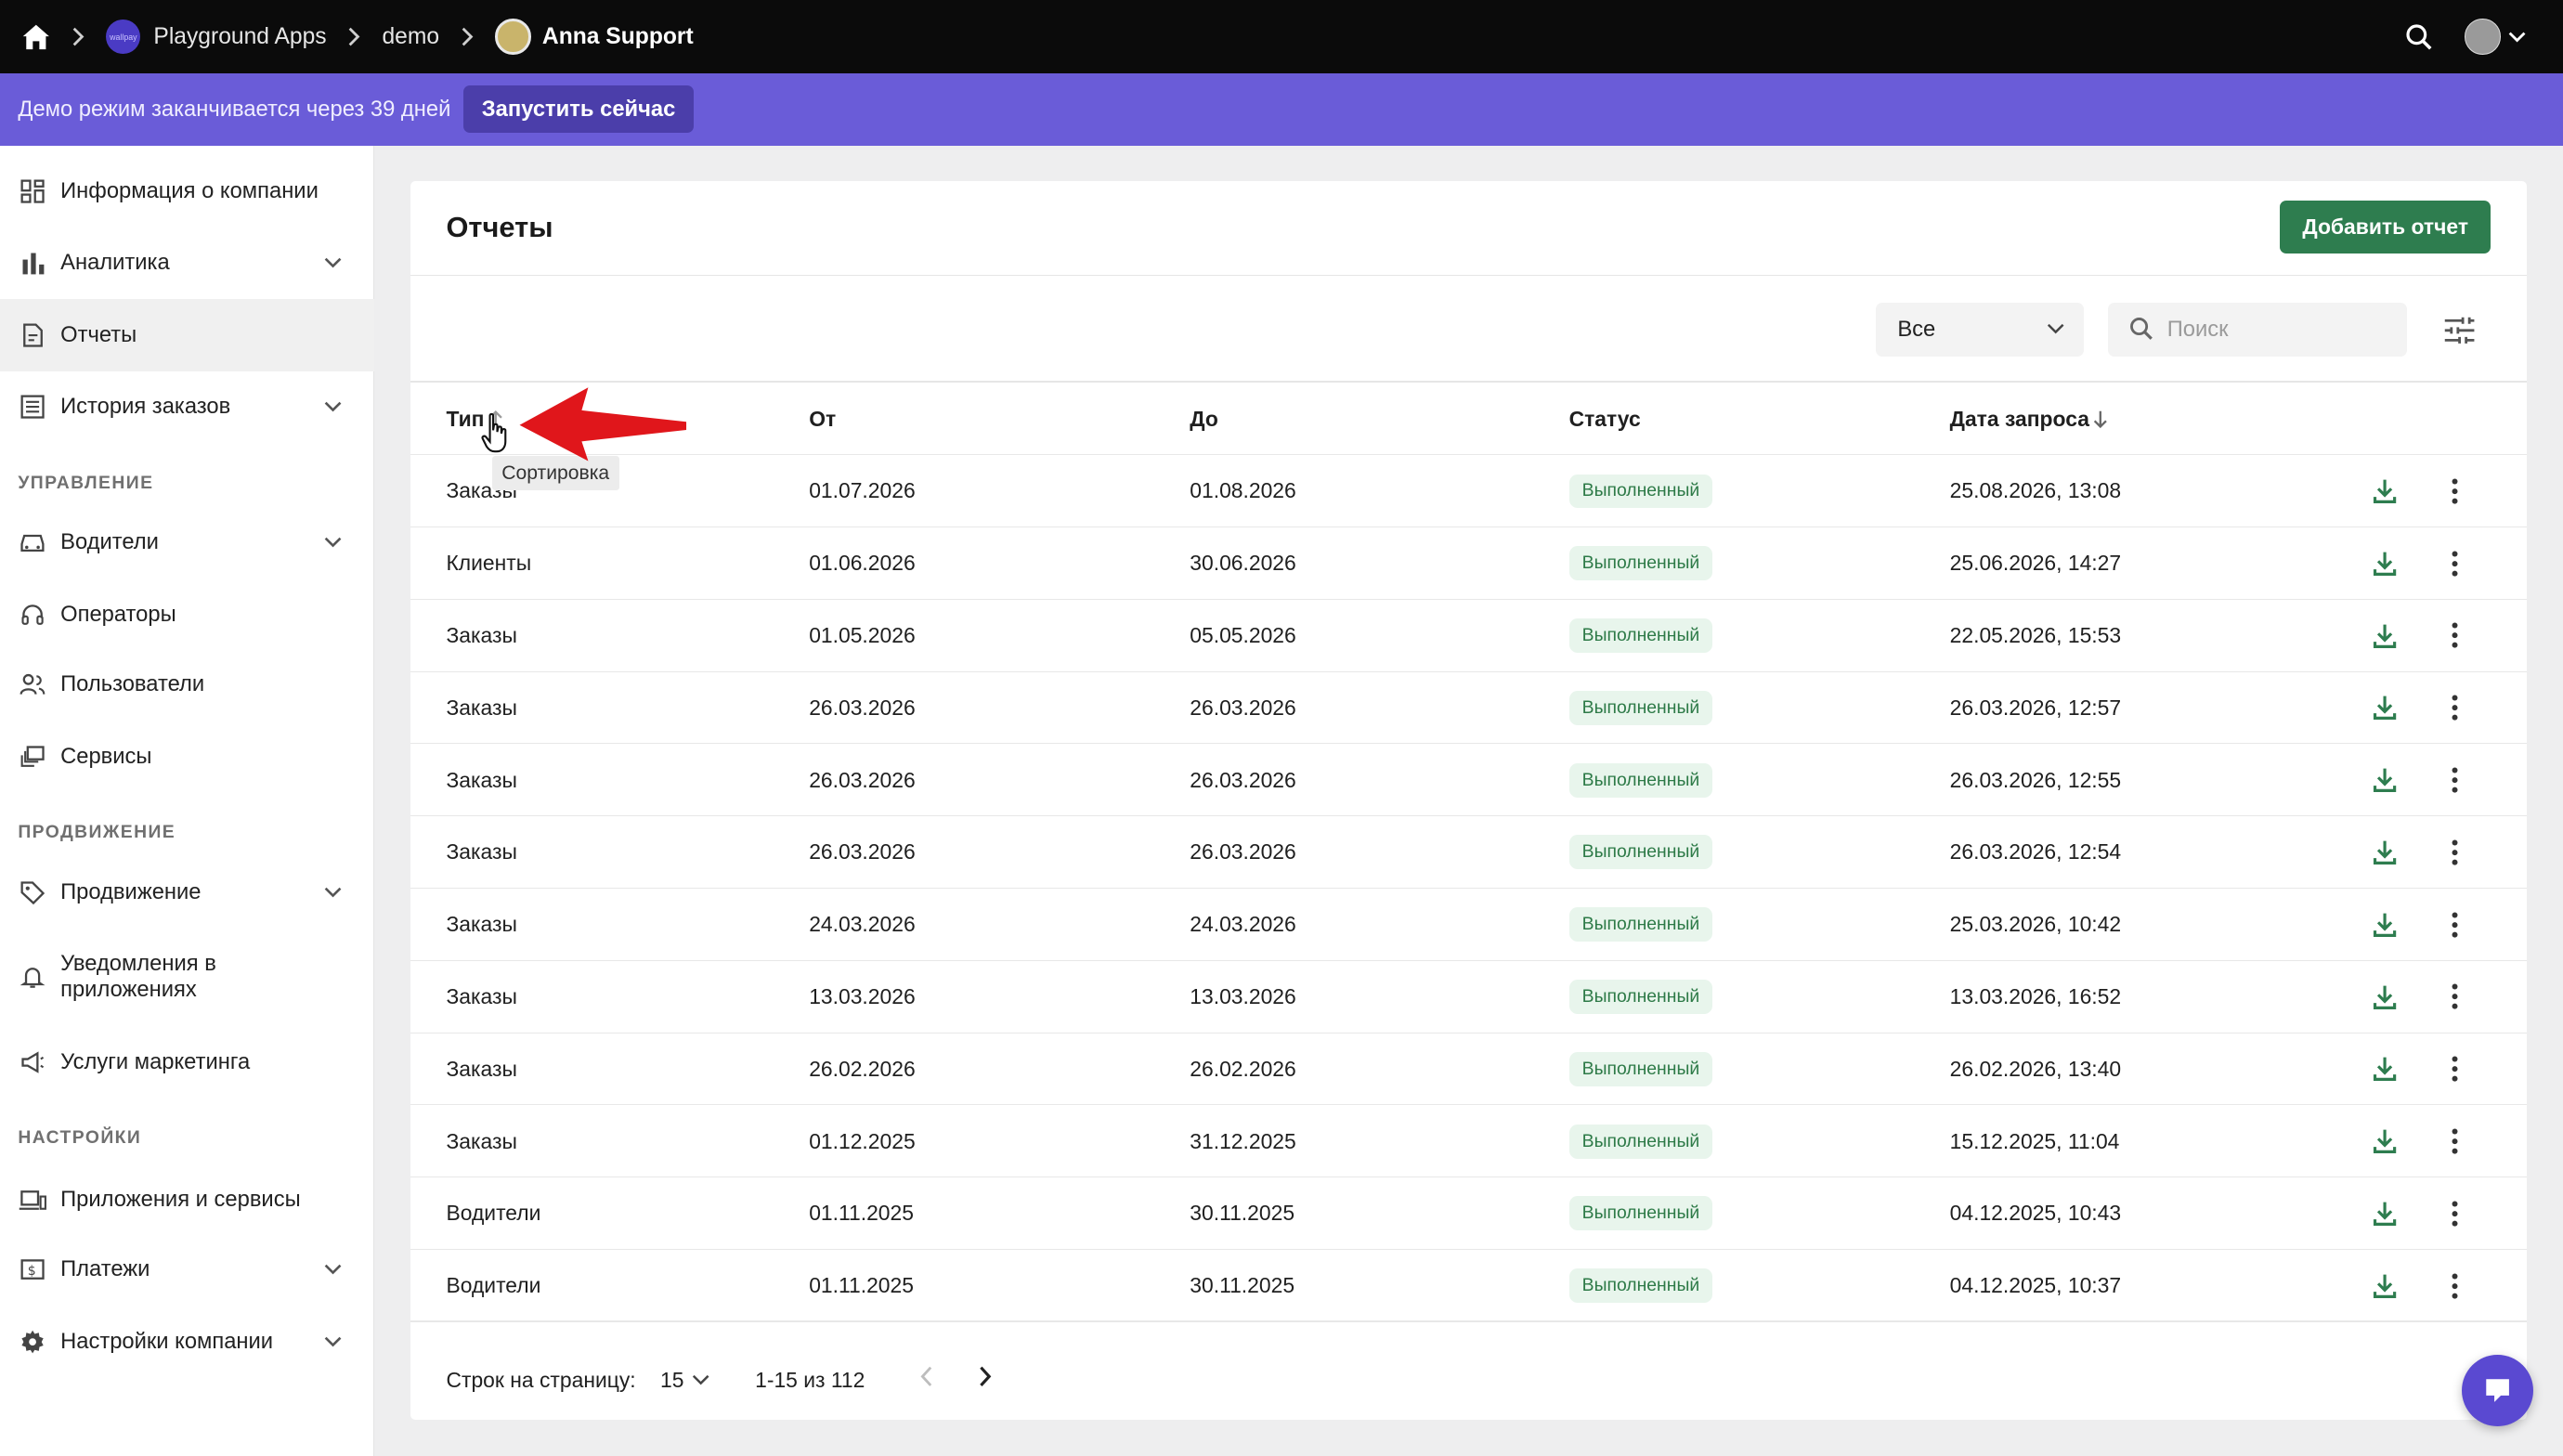 Image resolution: width=2563 pixels, height=1456 pixels. Describe the element at coordinates (106, 756) in the screenshot. I see `sidebar-item-label: Сервисы` at that location.